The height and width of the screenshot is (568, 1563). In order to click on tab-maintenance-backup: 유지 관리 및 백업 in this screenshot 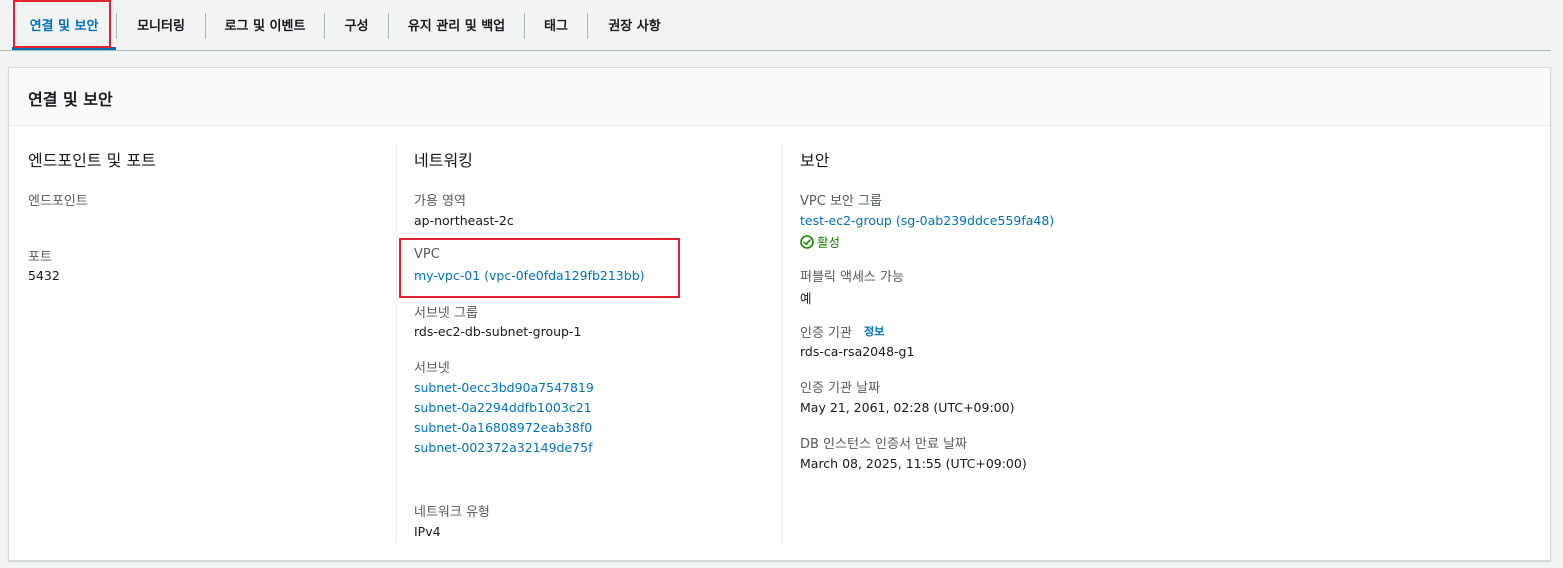, I will do `click(456, 24)`.